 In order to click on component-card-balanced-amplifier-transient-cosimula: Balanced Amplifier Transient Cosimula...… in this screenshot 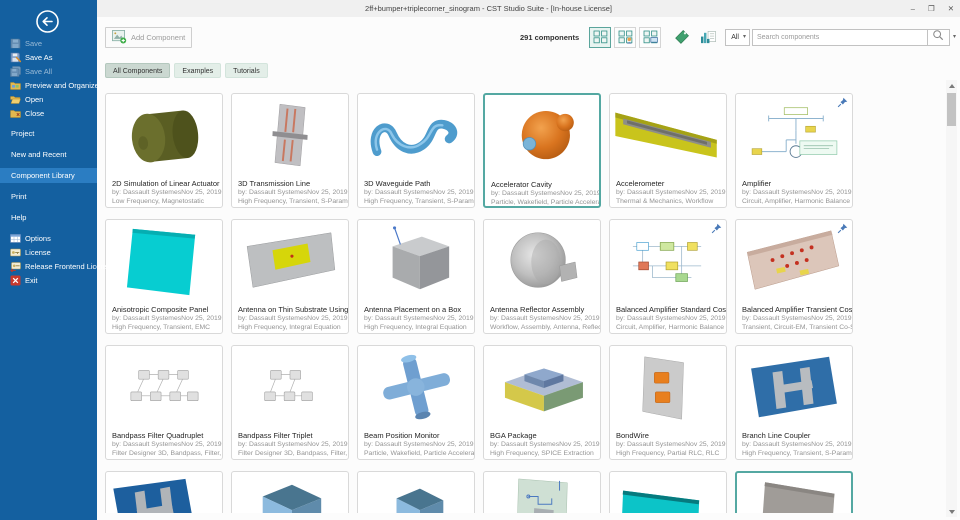, I will do `click(794, 276)`.